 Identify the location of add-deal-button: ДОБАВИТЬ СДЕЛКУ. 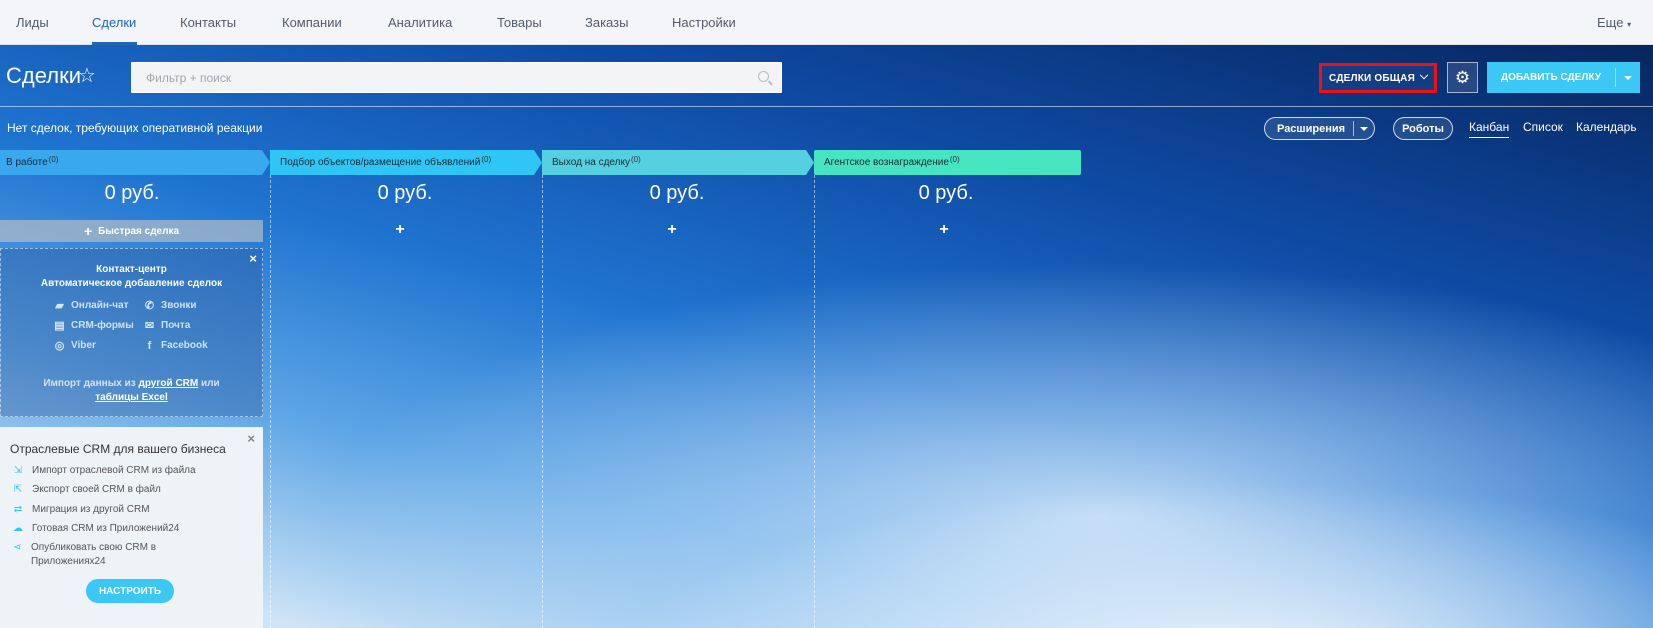
(1563, 77).